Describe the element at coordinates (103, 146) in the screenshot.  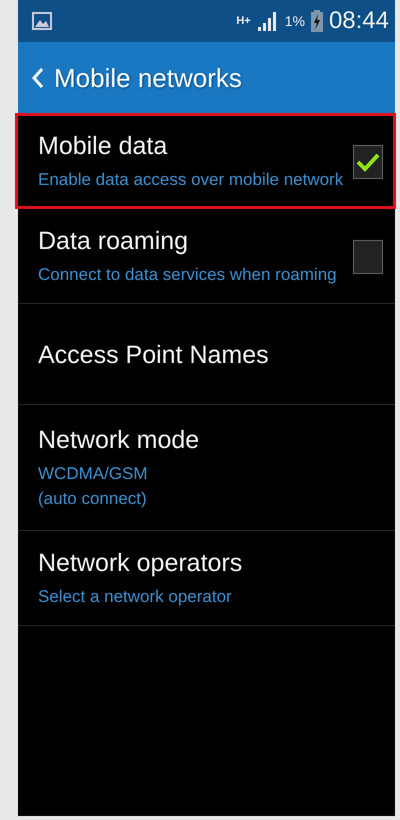
I see `setting-title: Mobile data` at that location.